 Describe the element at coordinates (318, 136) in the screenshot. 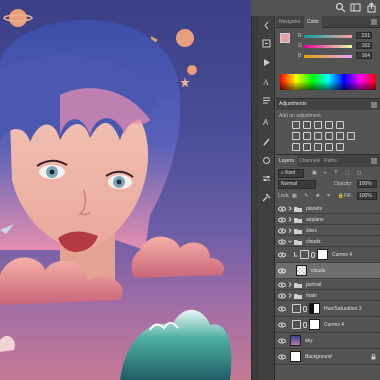

I see `black-white-icon` at that location.